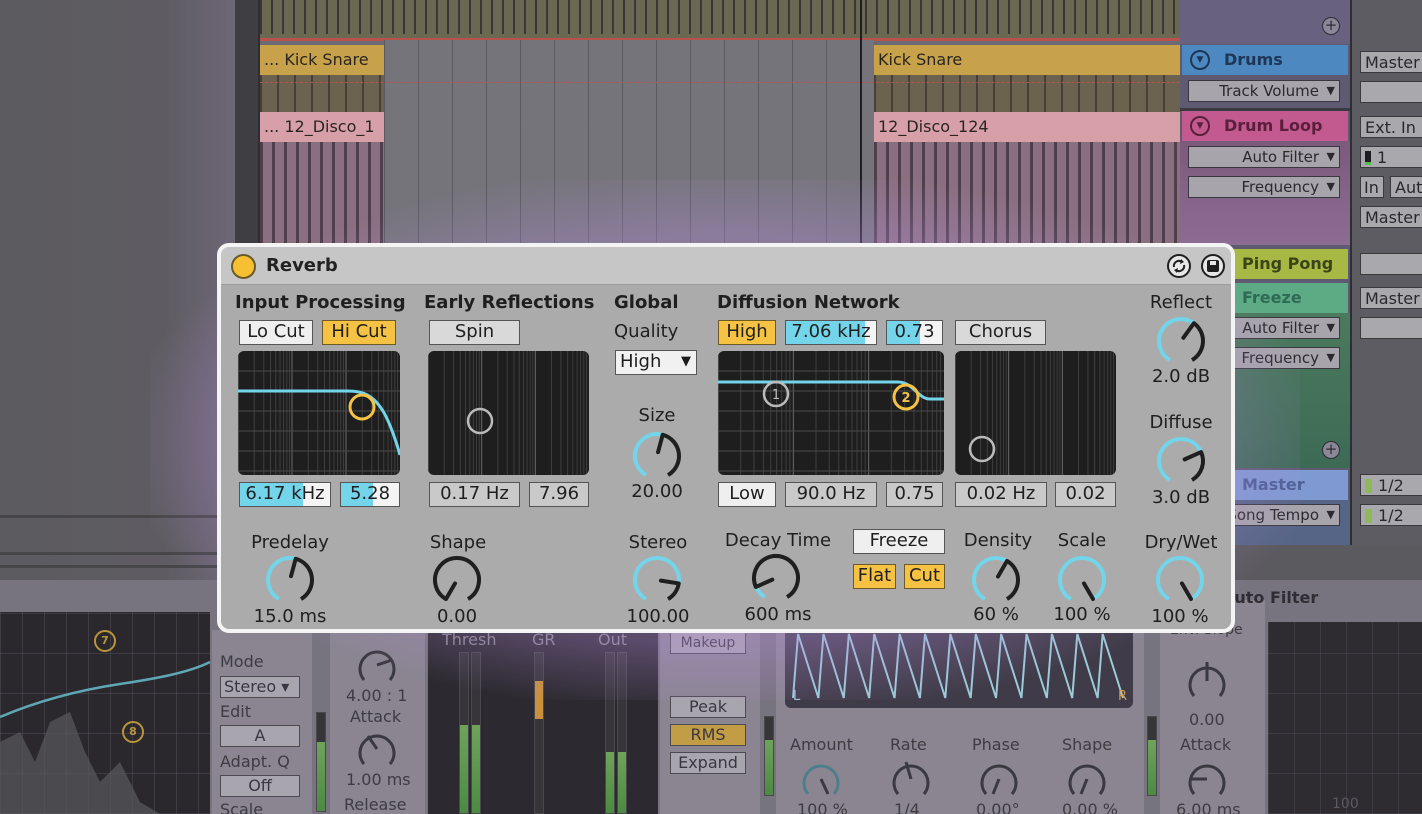 The height and width of the screenshot is (814, 1422). What do you see at coordinates (657, 580) in the screenshot?
I see `stereo-knob` at bounding box center [657, 580].